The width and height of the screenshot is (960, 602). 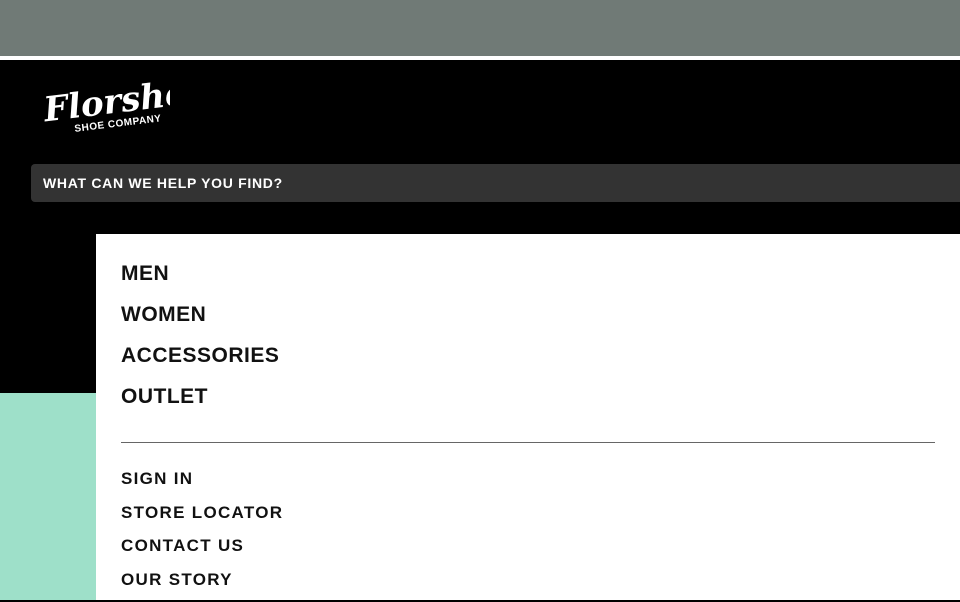 What do you see at coordinates (202, 552) in the screenshot?
I see `nav-item-contact-us: CONTACT US` at bounding box center [202, 552].